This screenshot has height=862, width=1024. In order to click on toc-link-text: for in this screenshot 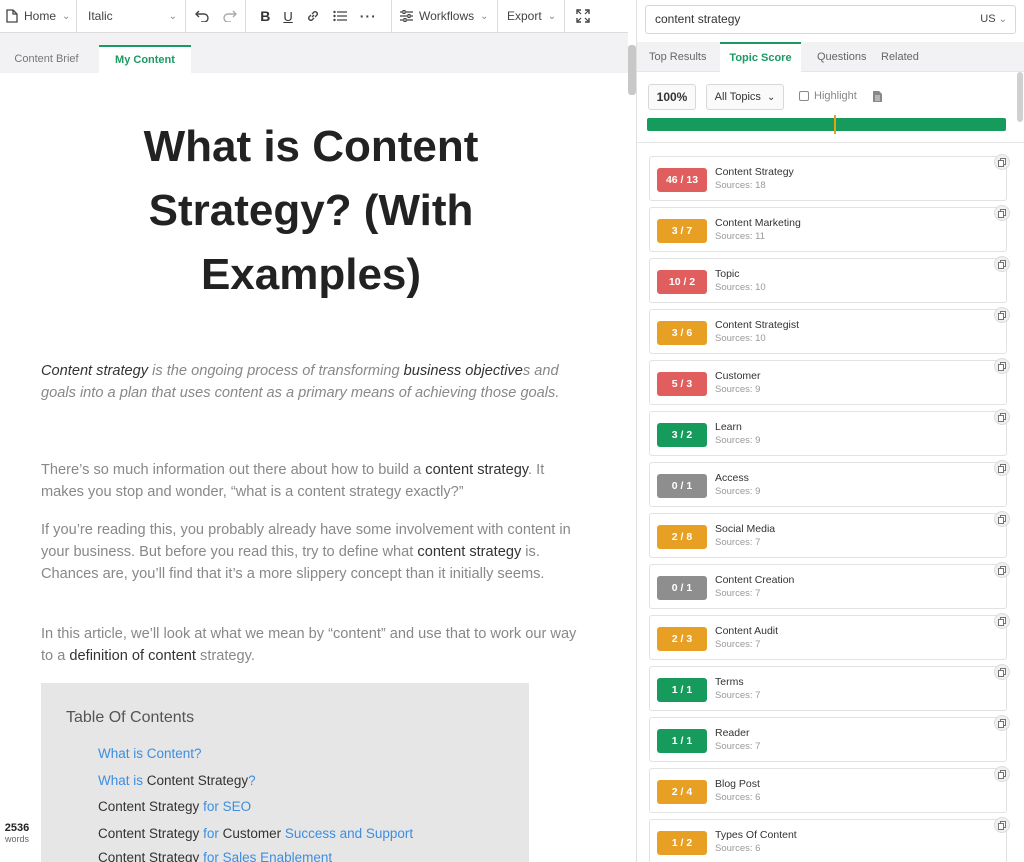, I will do `click(211, 833)`.